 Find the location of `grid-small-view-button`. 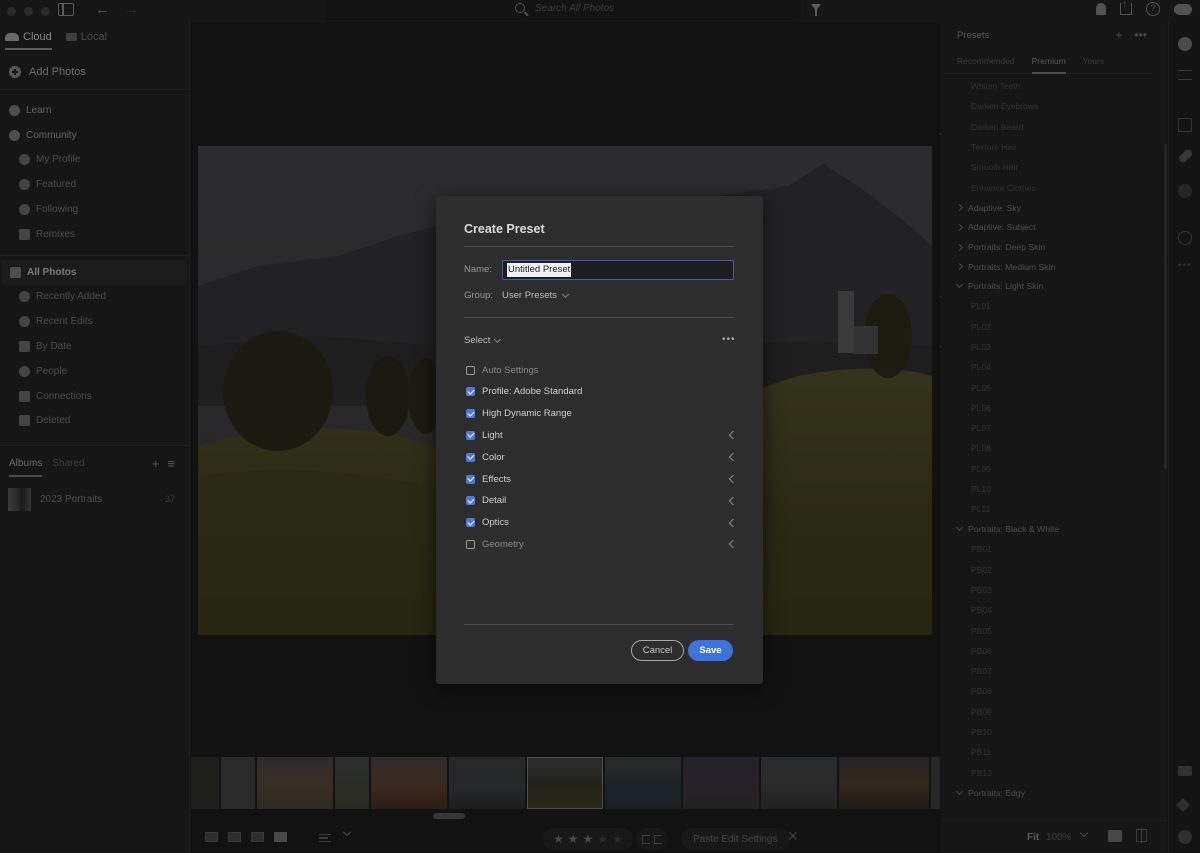

grid-small-view-button is located at coordinates (211, 837).